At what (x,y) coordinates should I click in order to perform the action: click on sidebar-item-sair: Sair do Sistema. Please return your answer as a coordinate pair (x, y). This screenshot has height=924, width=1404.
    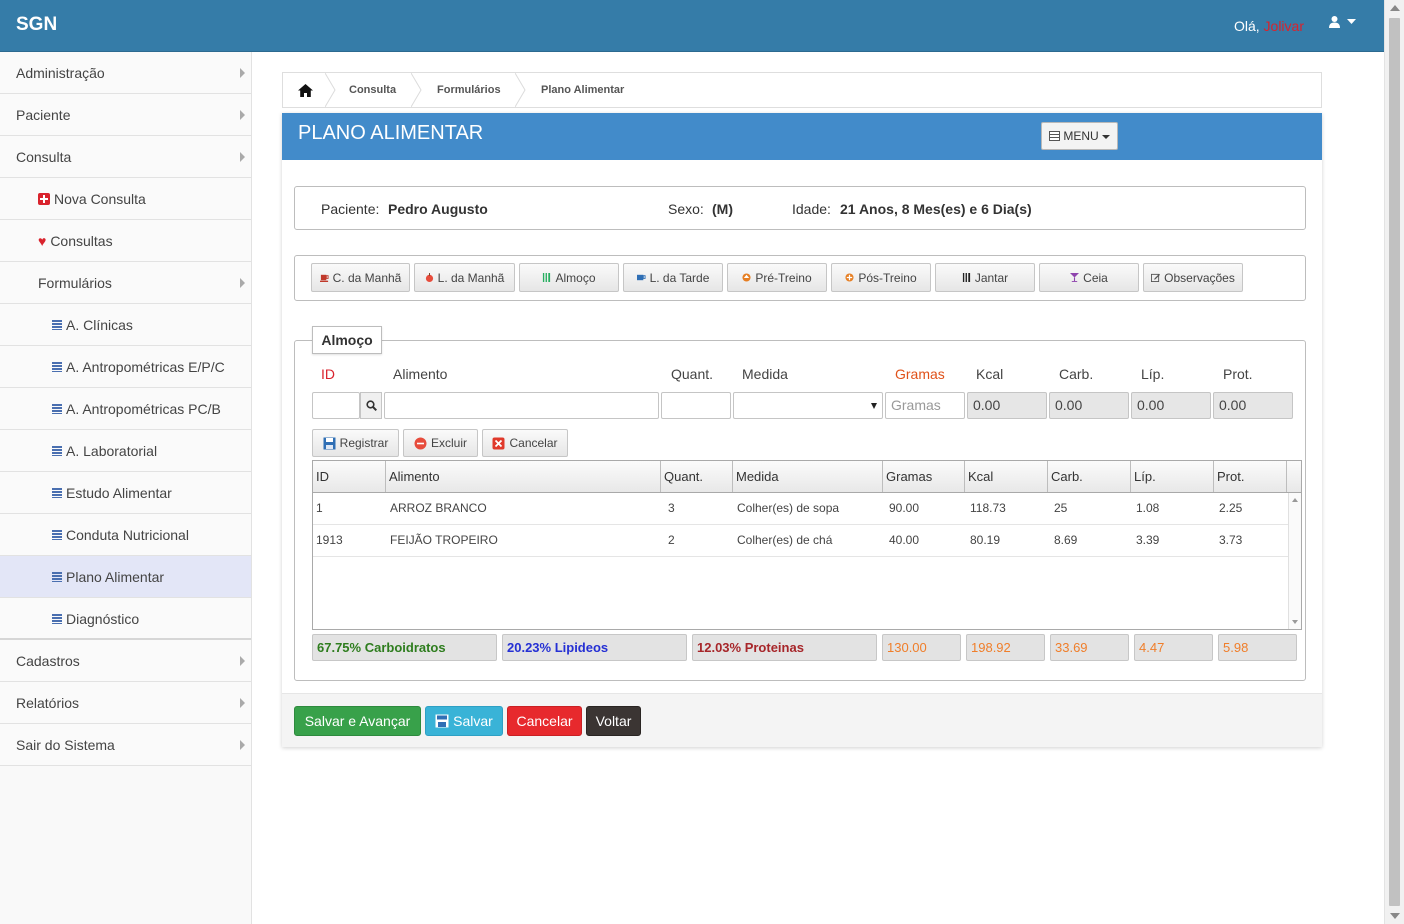
    Looking at the image, I should click on (125, 745).